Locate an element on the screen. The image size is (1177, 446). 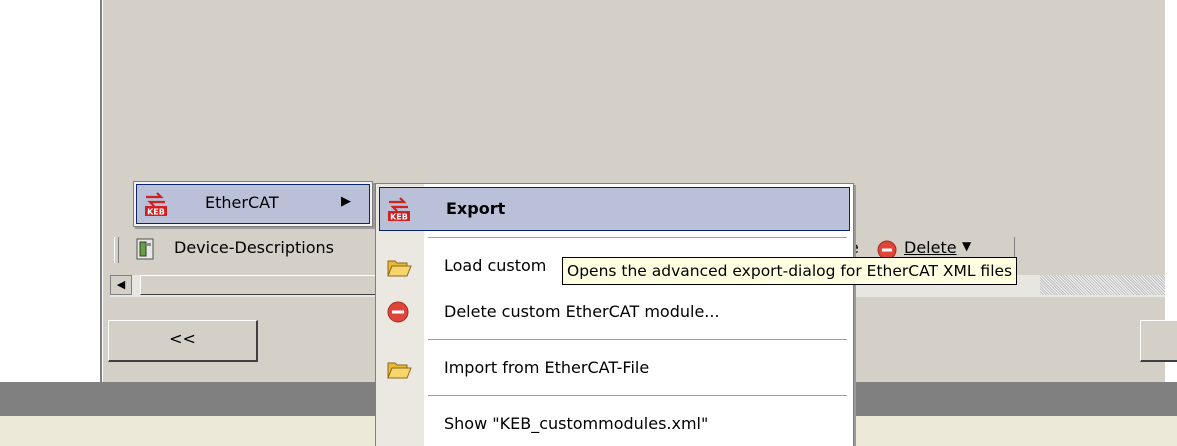
scroll-track-dotted is located at coordinates (1102, 285).